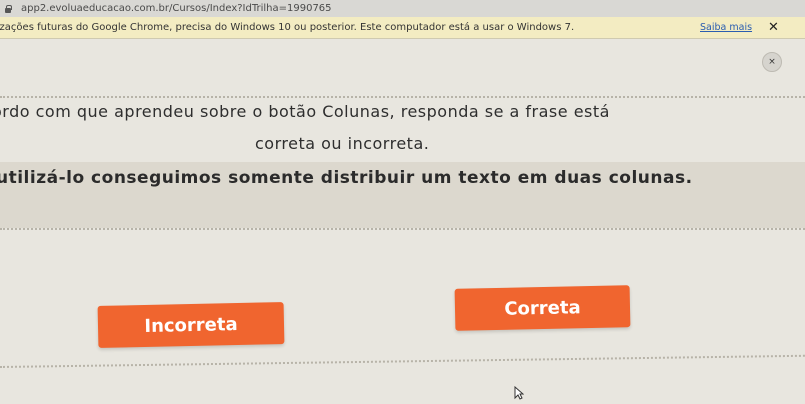 Image resolution: width=805 pixels, height=404 pixels. What do you see at coordinates (519, 393) in the screenshot?
I see `mouse-cursor-icon` at bounding box center [519, 393].